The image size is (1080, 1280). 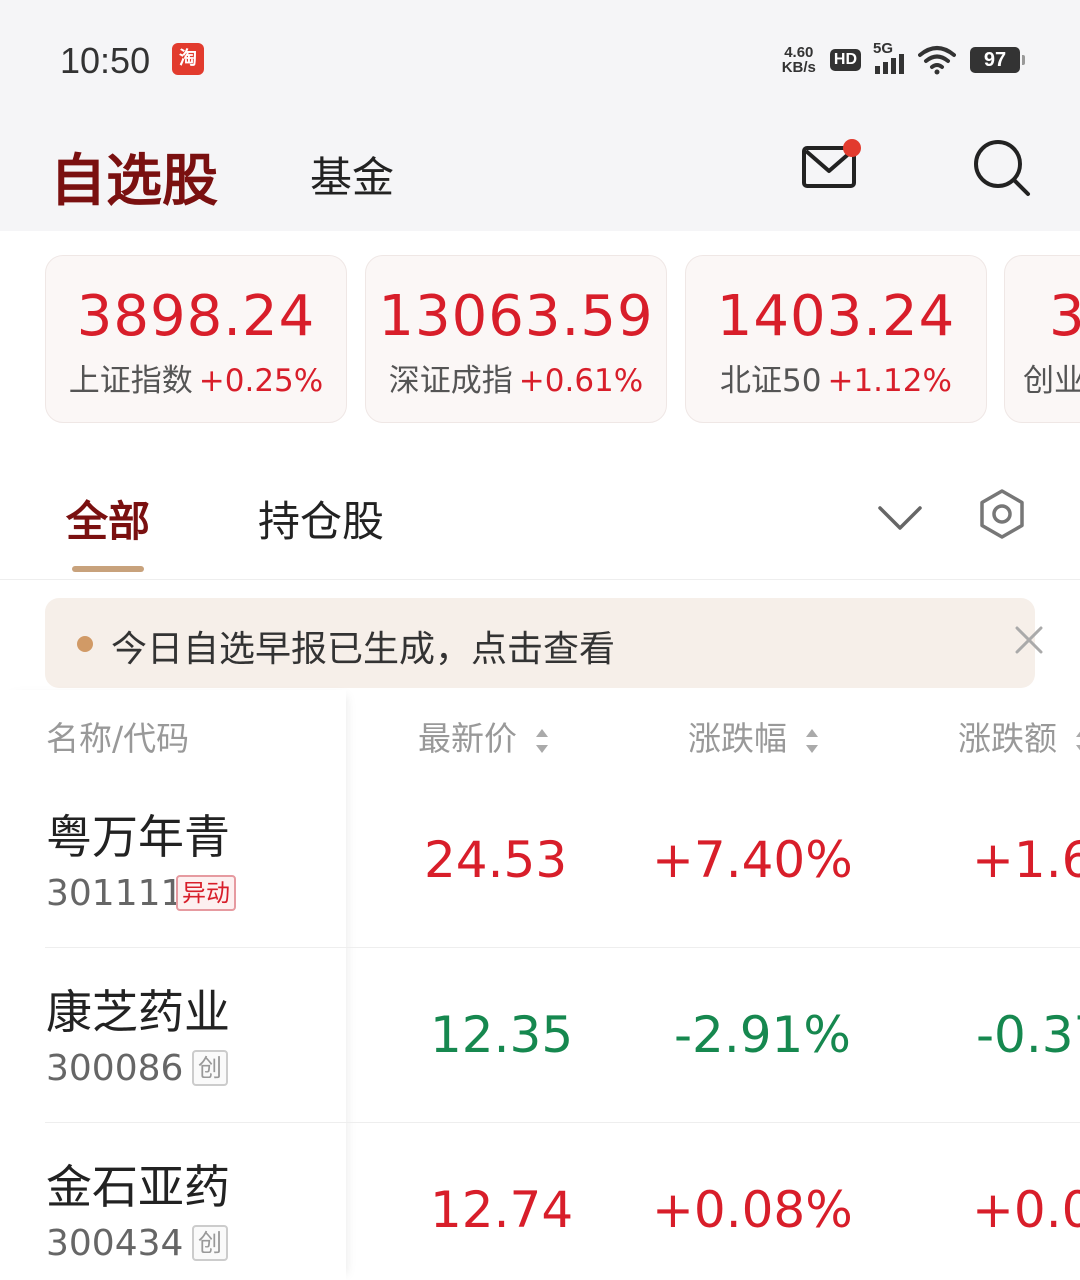 I want to click on column-price: 最新价, so click(x=484, y=736).